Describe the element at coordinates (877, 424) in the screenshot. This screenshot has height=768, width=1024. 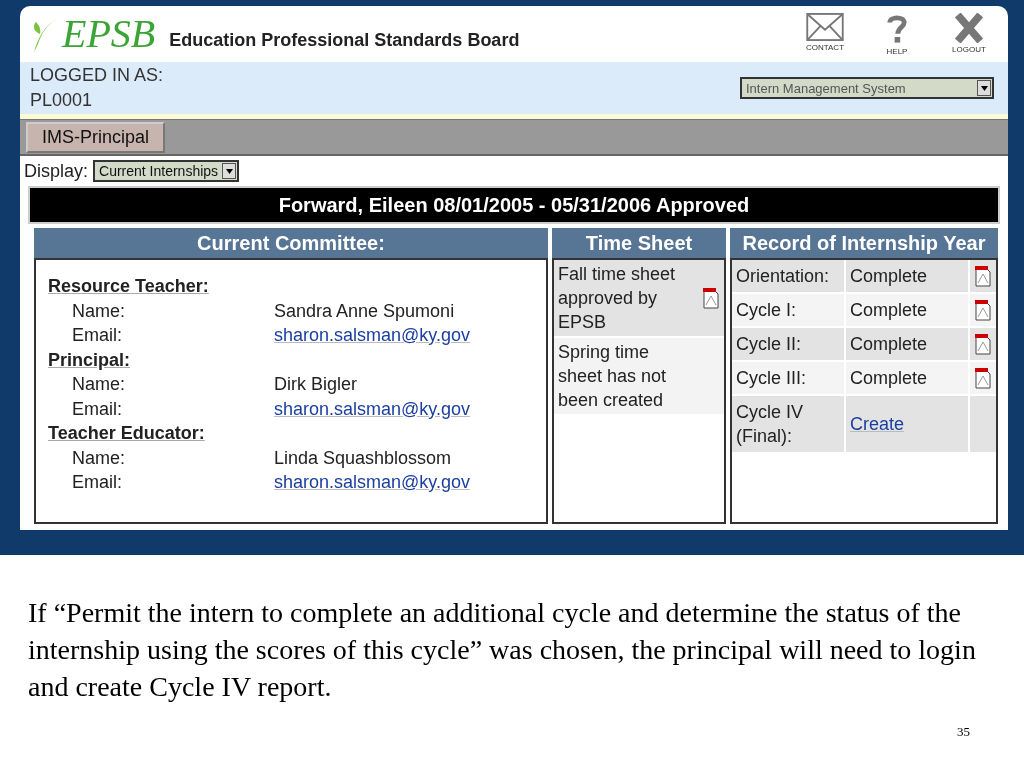
I see `create-link: Create` at that location.